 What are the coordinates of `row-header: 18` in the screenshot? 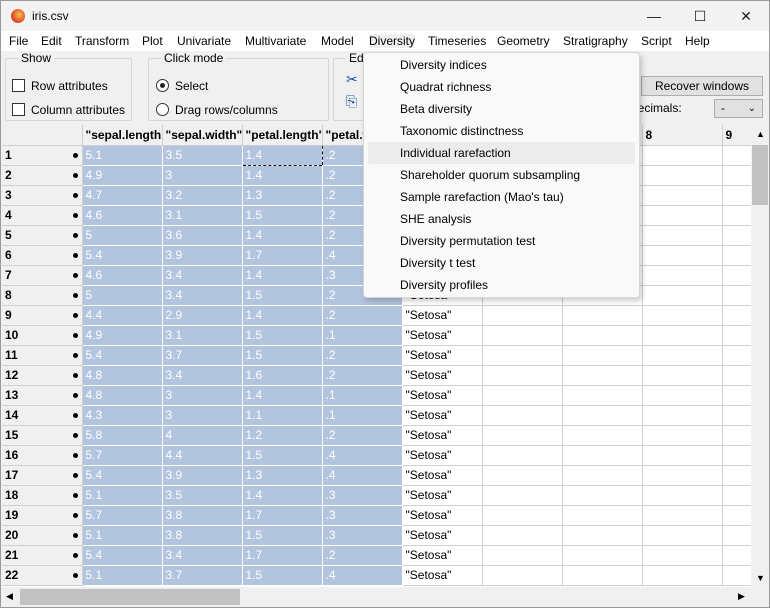 It's located at (42, 495).